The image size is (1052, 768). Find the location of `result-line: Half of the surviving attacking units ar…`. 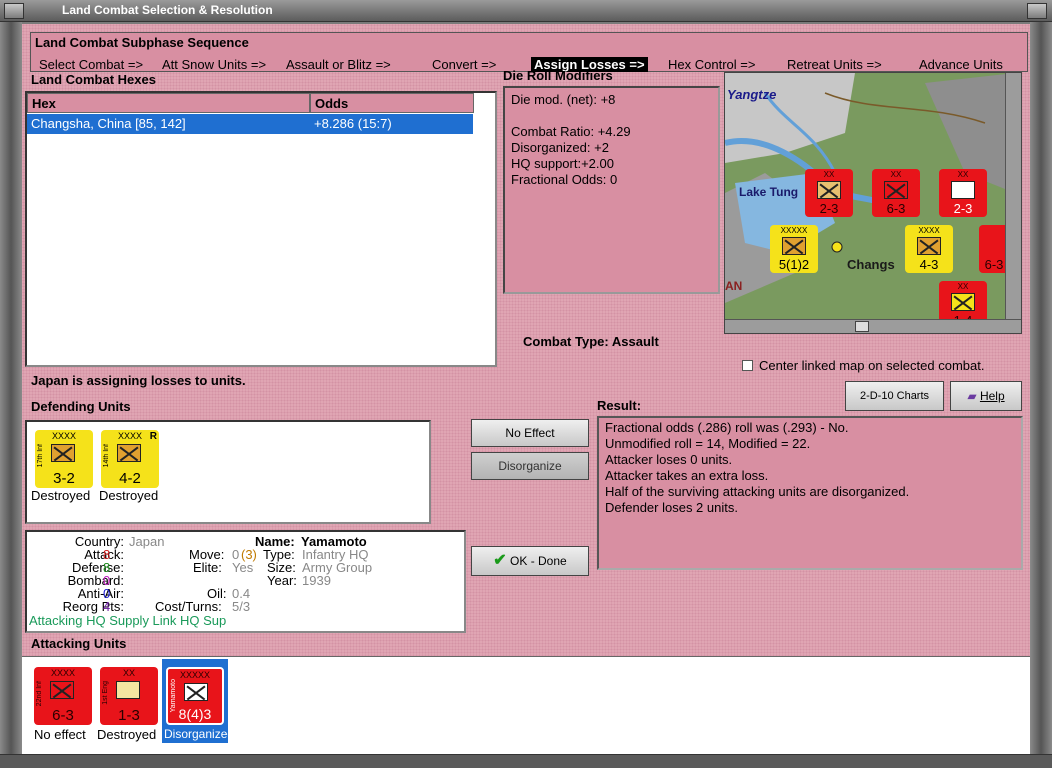

result-line: Half of the surviving attacking units ar… is located at coordinates (757, 491).